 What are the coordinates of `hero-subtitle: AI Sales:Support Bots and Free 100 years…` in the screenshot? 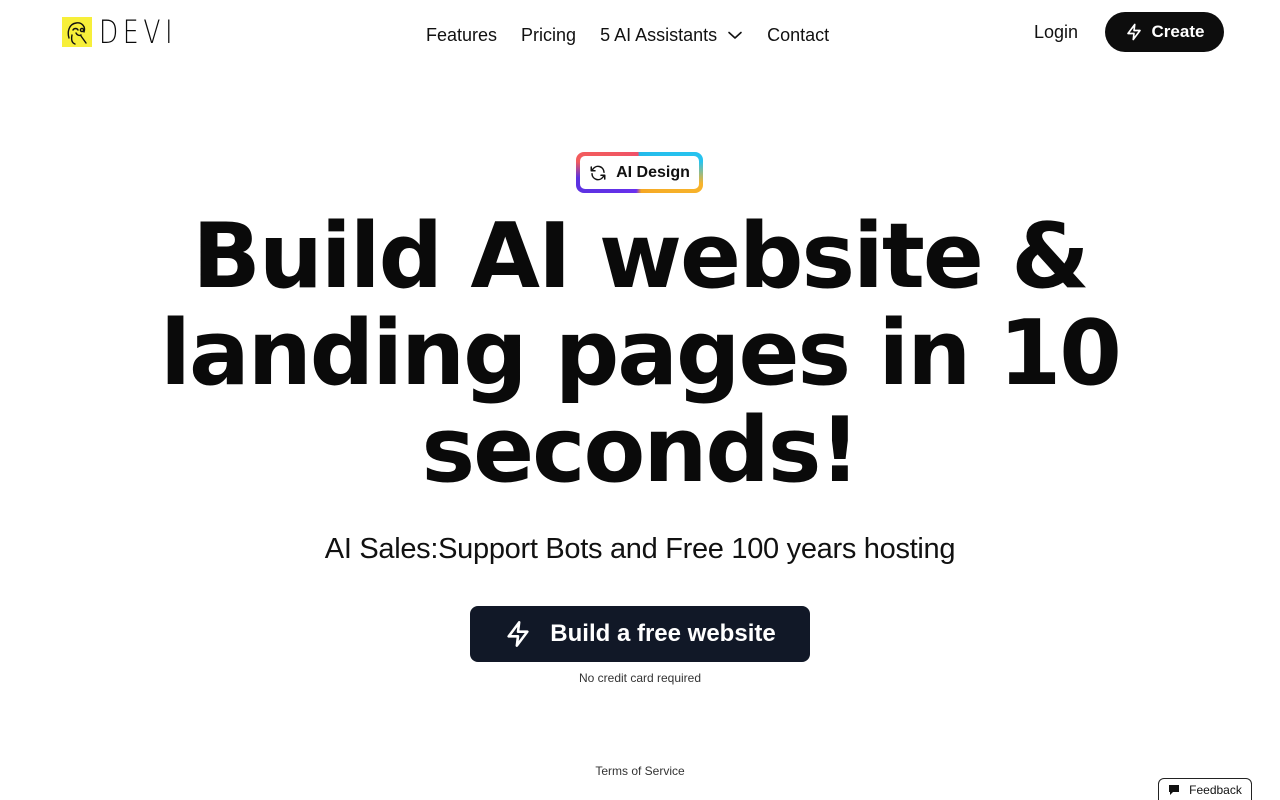 It's located at (640, 549).